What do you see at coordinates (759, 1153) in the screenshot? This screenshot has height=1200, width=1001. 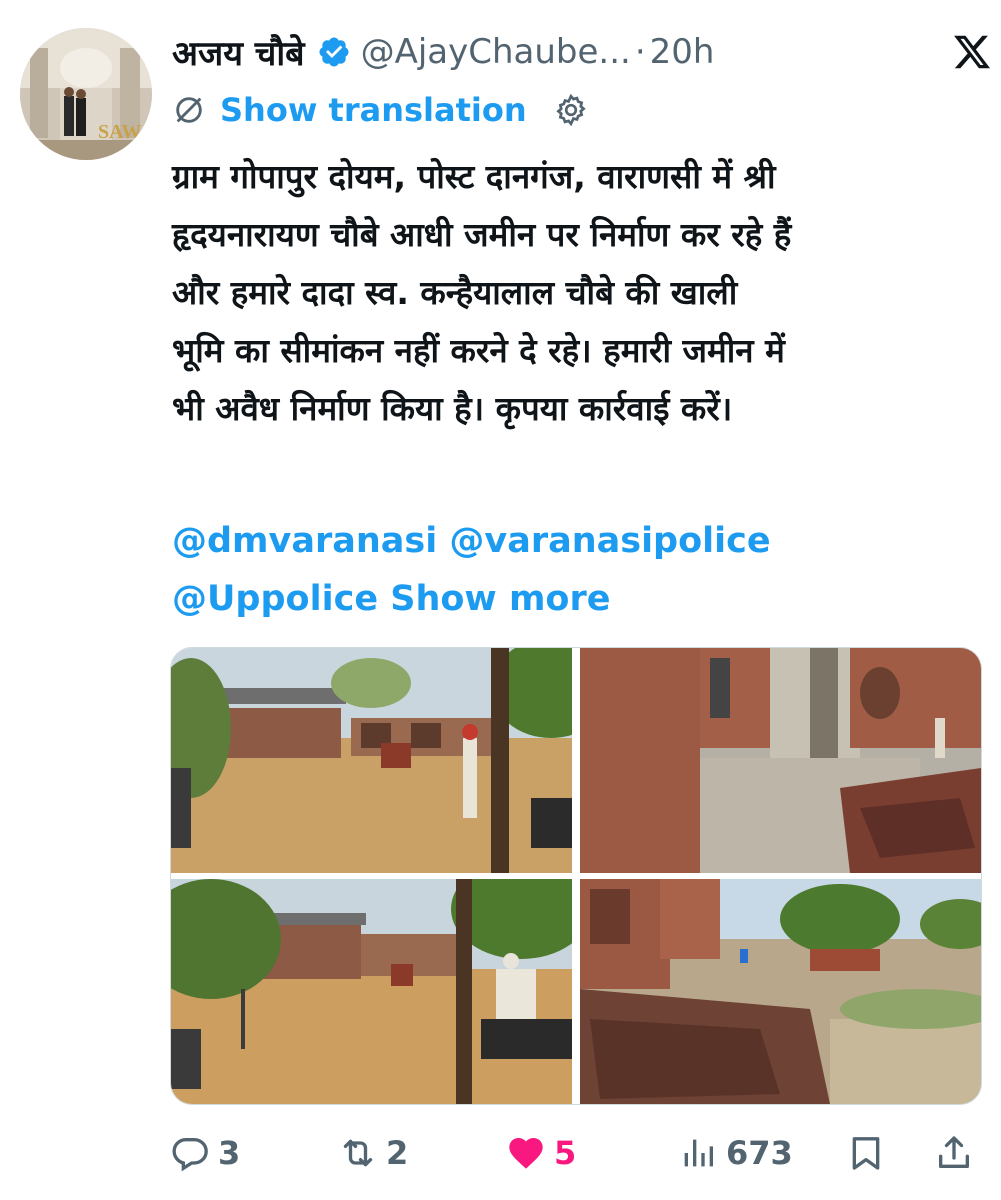 I see `view-count: 673` at bounding box center [759, 1153].